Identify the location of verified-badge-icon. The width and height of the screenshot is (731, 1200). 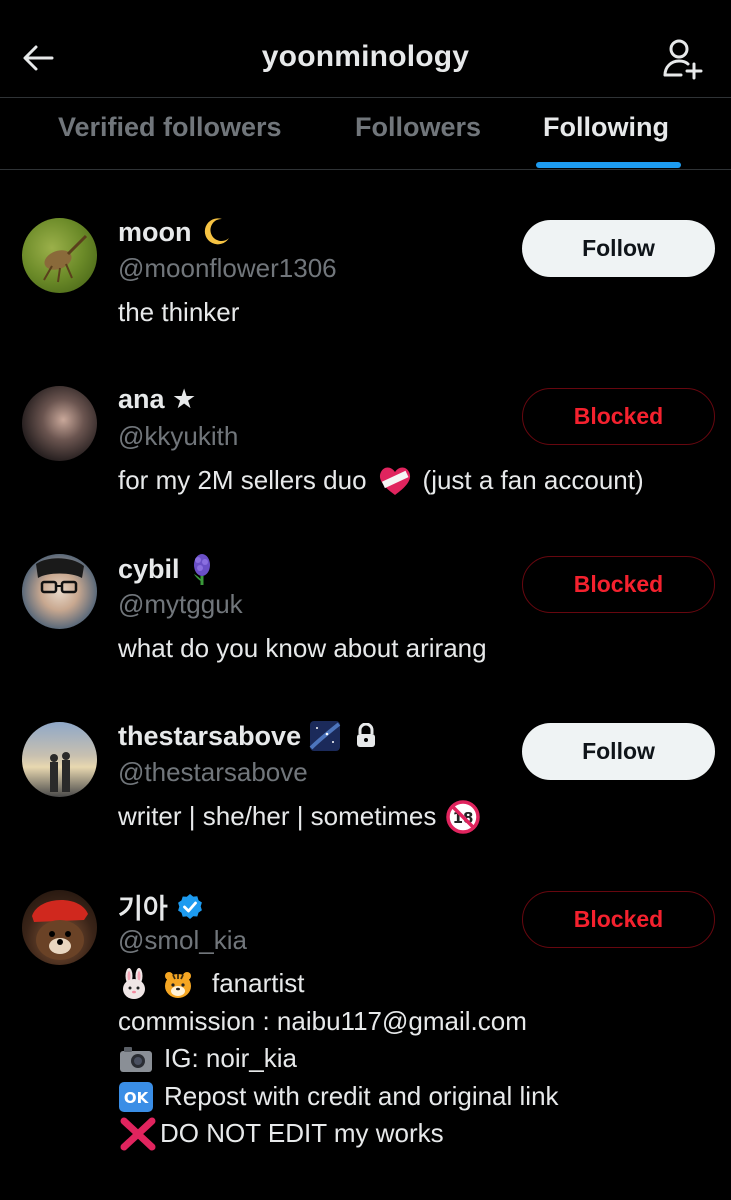
(189, 906).